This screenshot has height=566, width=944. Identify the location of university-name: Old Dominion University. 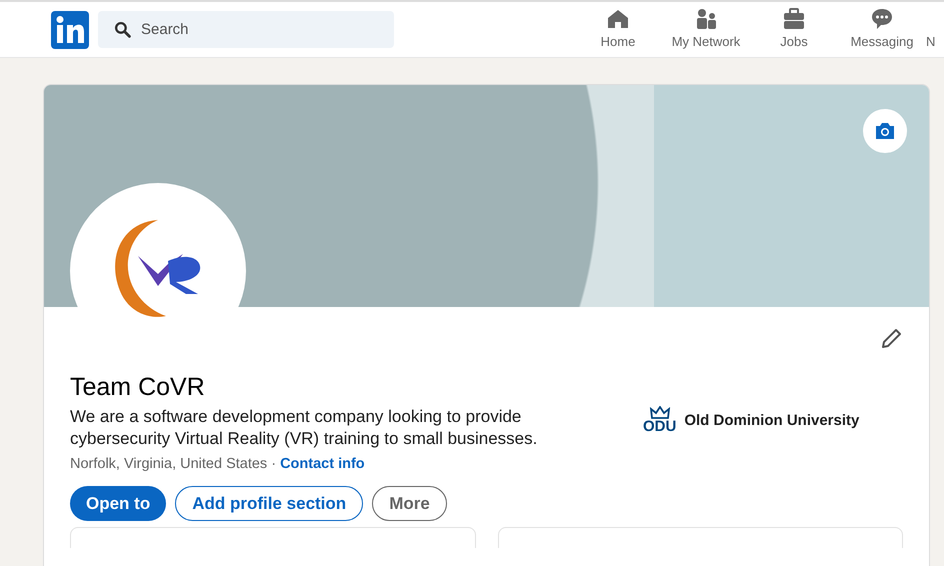
(772, 420).